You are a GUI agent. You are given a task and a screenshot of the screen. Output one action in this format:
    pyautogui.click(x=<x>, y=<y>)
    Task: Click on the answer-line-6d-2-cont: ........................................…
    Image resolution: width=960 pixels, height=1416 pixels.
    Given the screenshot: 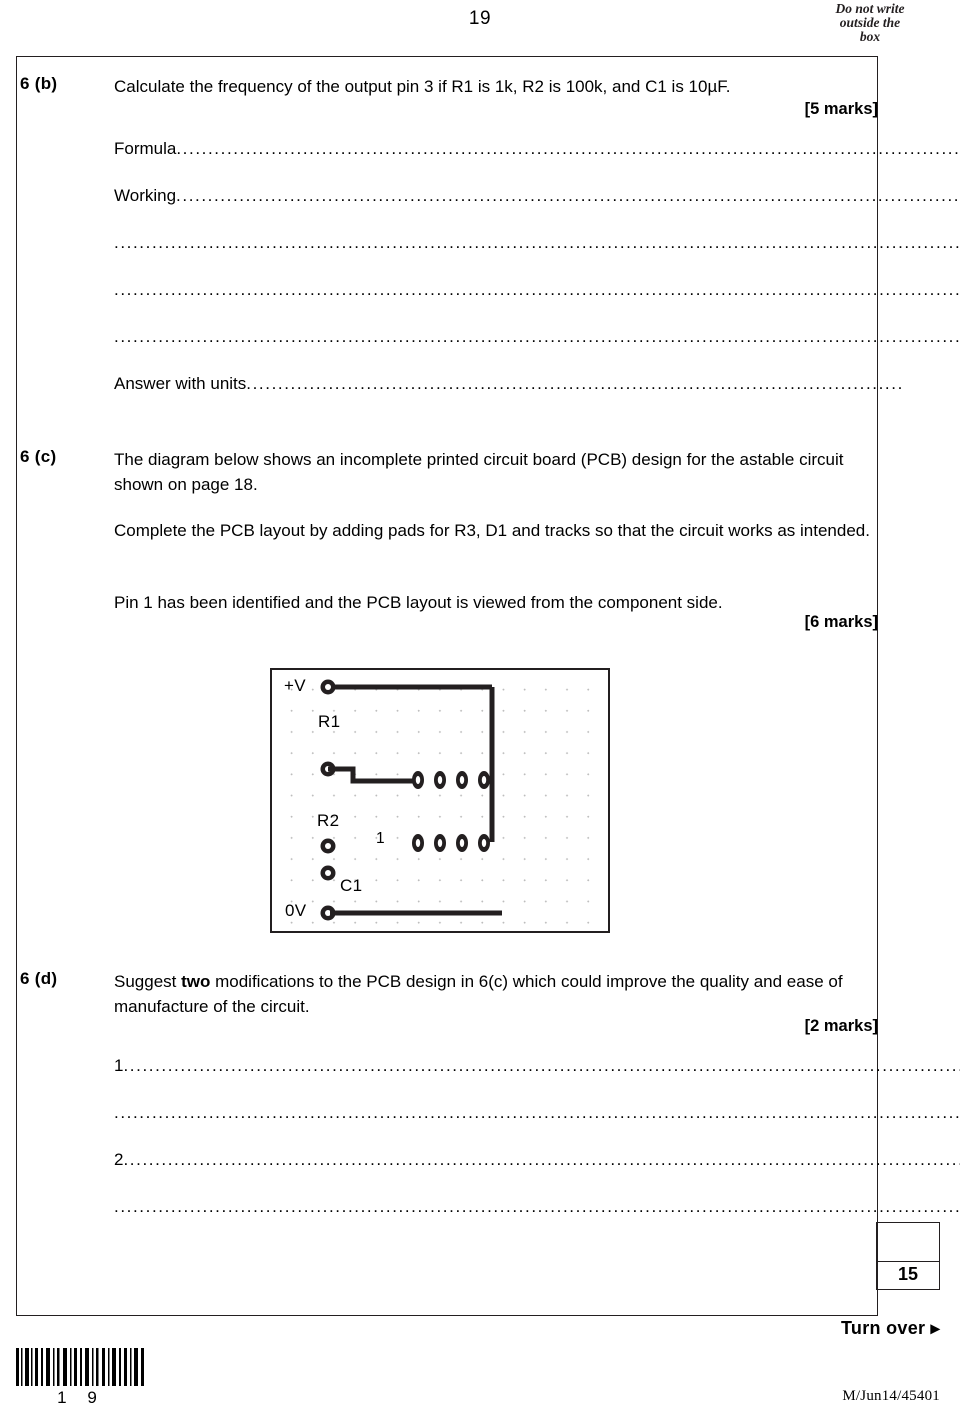 What is the action you would take?
    pyautogui.click(x=537, y=1207)
    